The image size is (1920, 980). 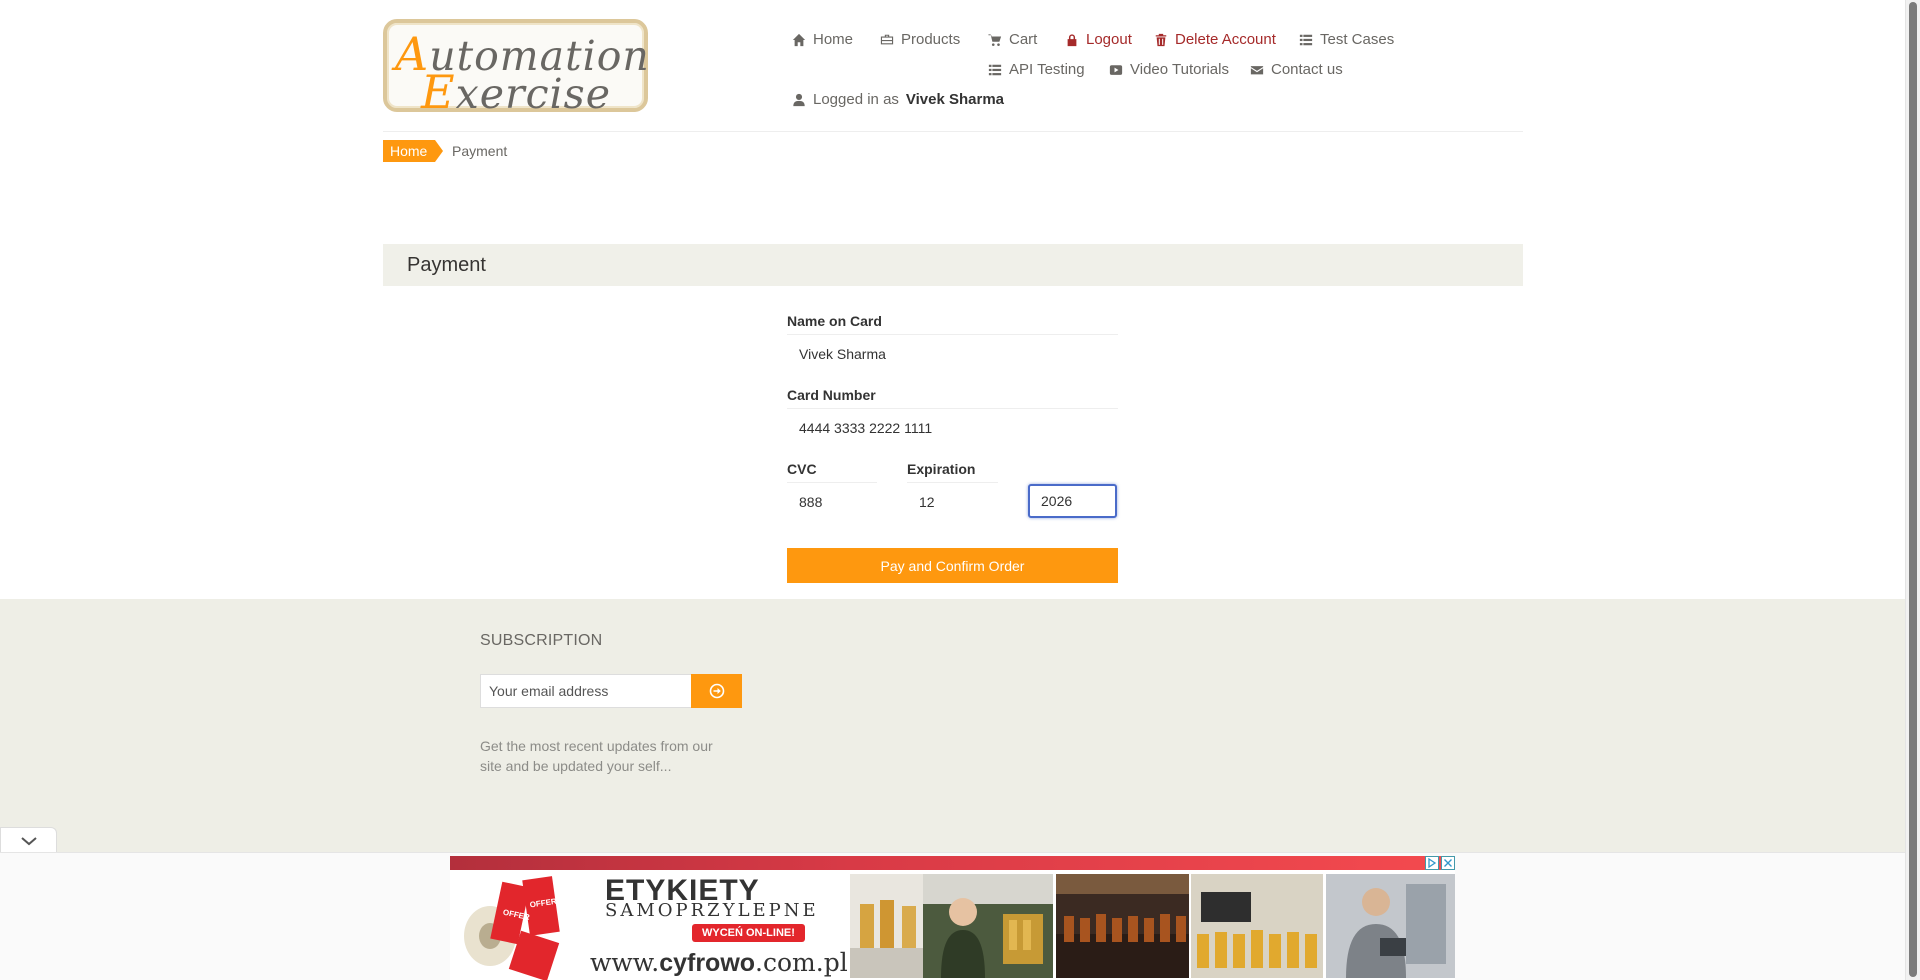 What do you see at coordinates (480, 151) in the screenshot?
I see `breadcrumb-current: Payment` at bounding box center [480, 151].